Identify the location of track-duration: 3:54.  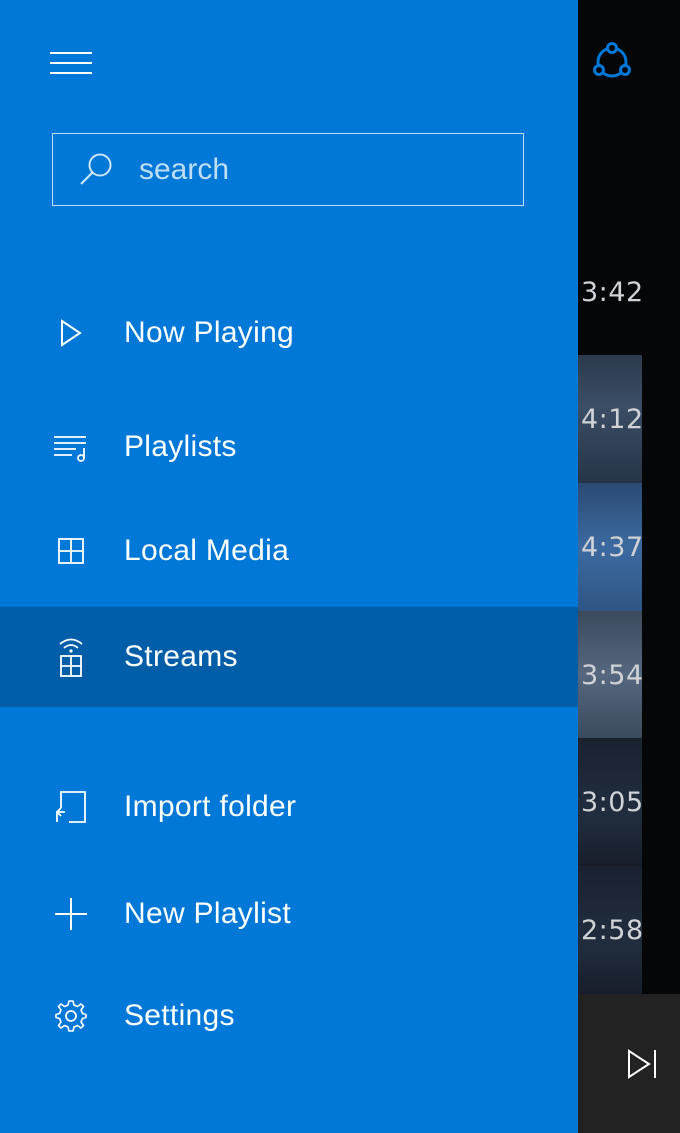
(612, 675).